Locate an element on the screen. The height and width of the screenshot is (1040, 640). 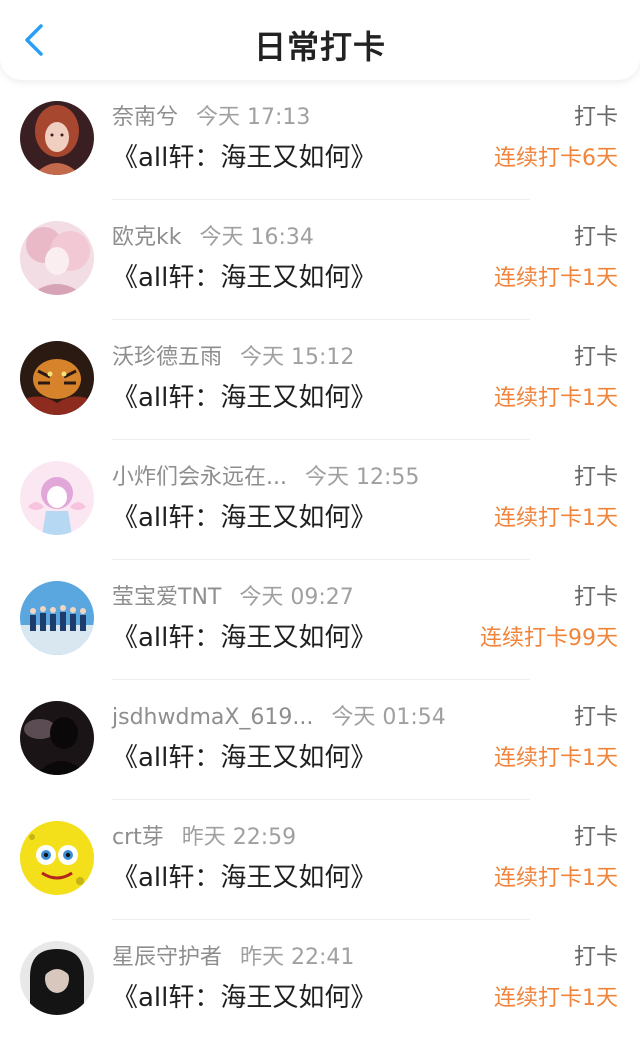
page-title: 日常打卡 is located at coordinates (319, 47).